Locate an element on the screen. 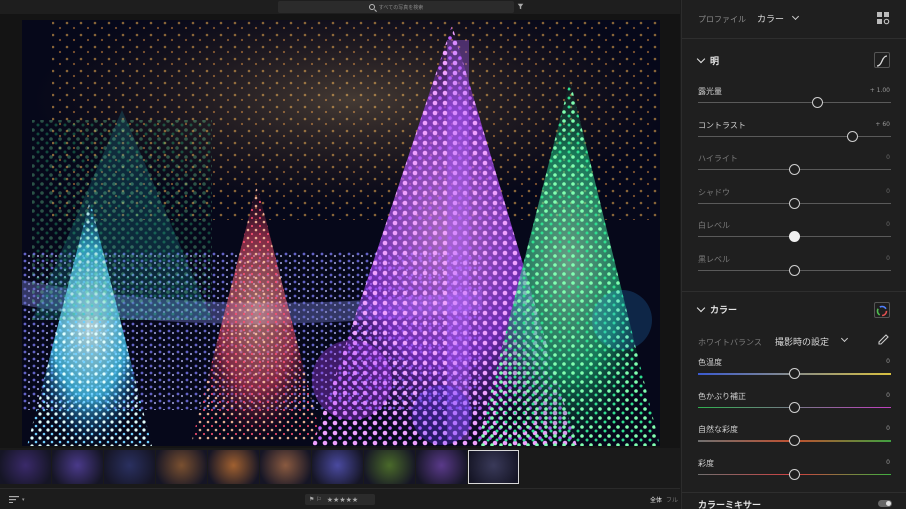 Image resolution: width=906 pixels, height=509 pixels. search-placeholder: すべての写真を検索 is located at coordinates (401, 7).